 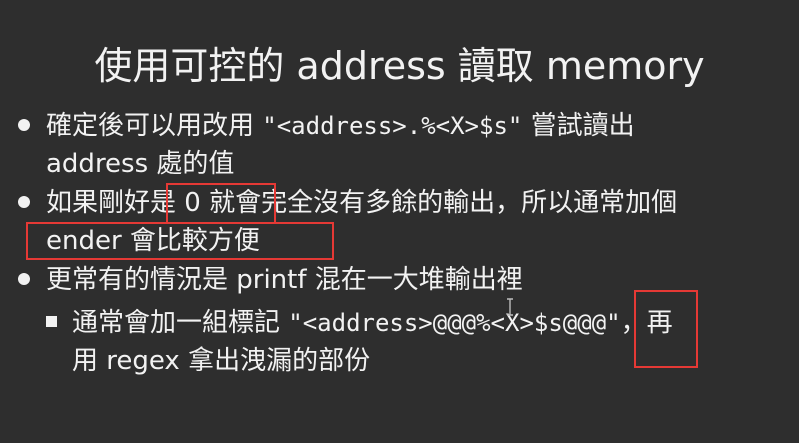 What do you see at coordinates (510, 307) in the screenshot?
I see `text-cursor-icon` at bounding box center [510, 307].